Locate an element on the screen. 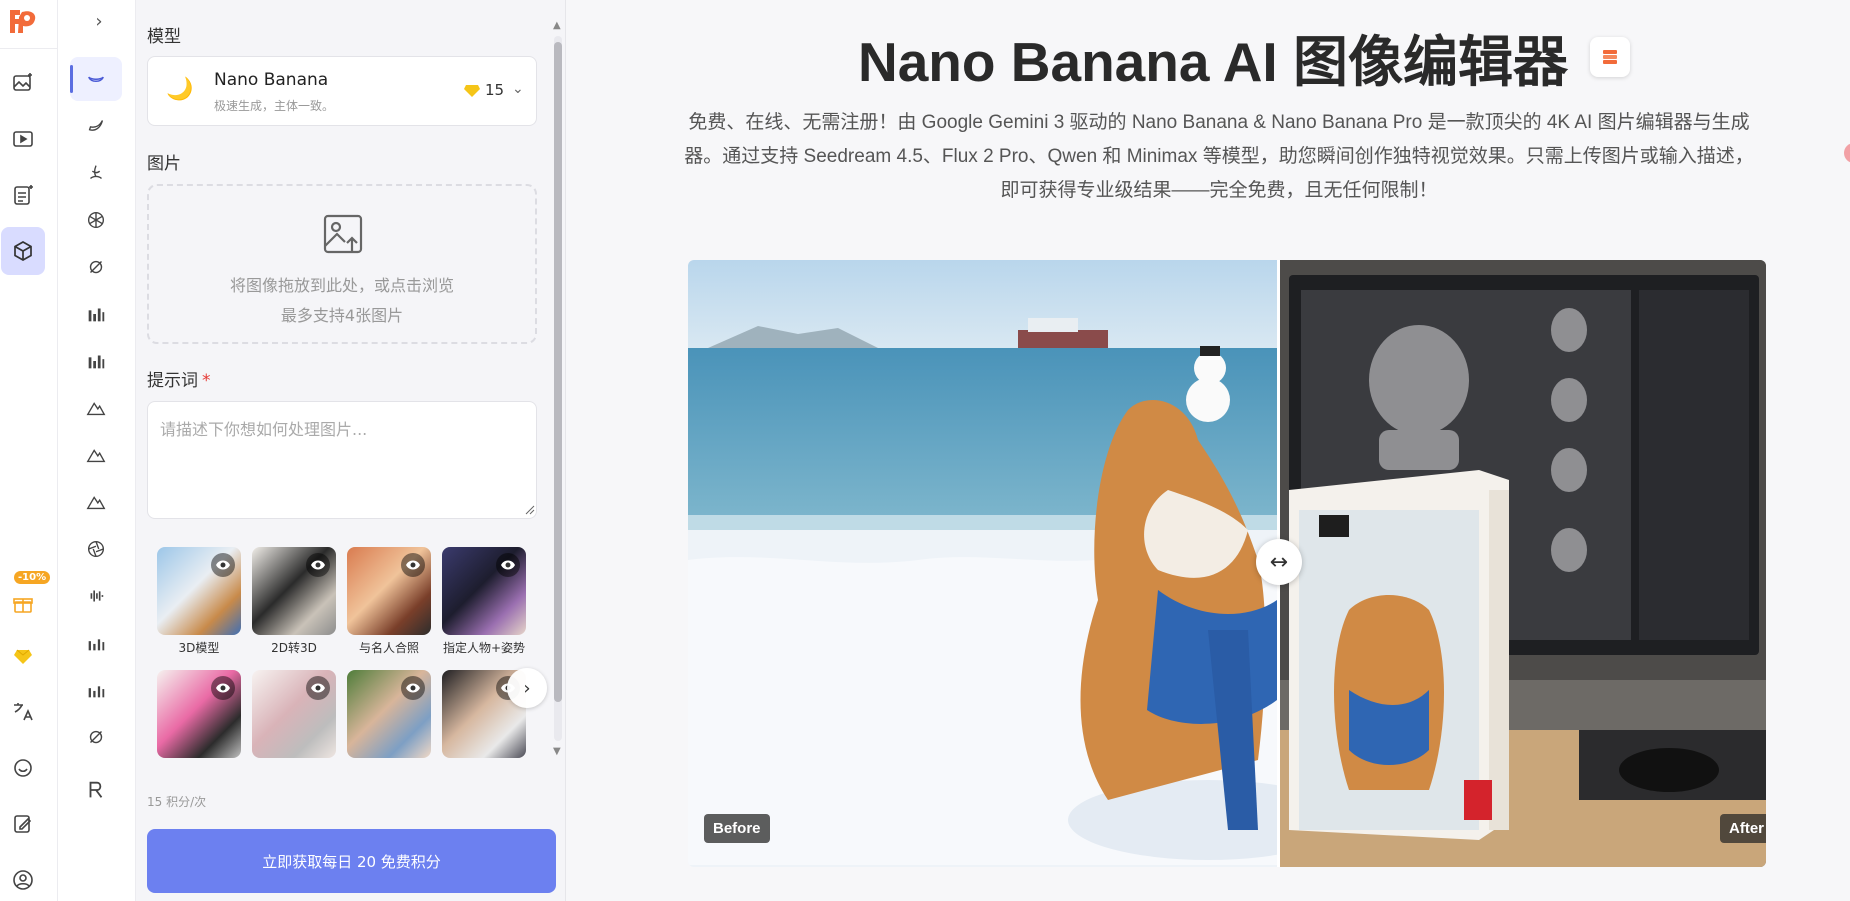  scroll-thumb is located at coordinates (558, 372).